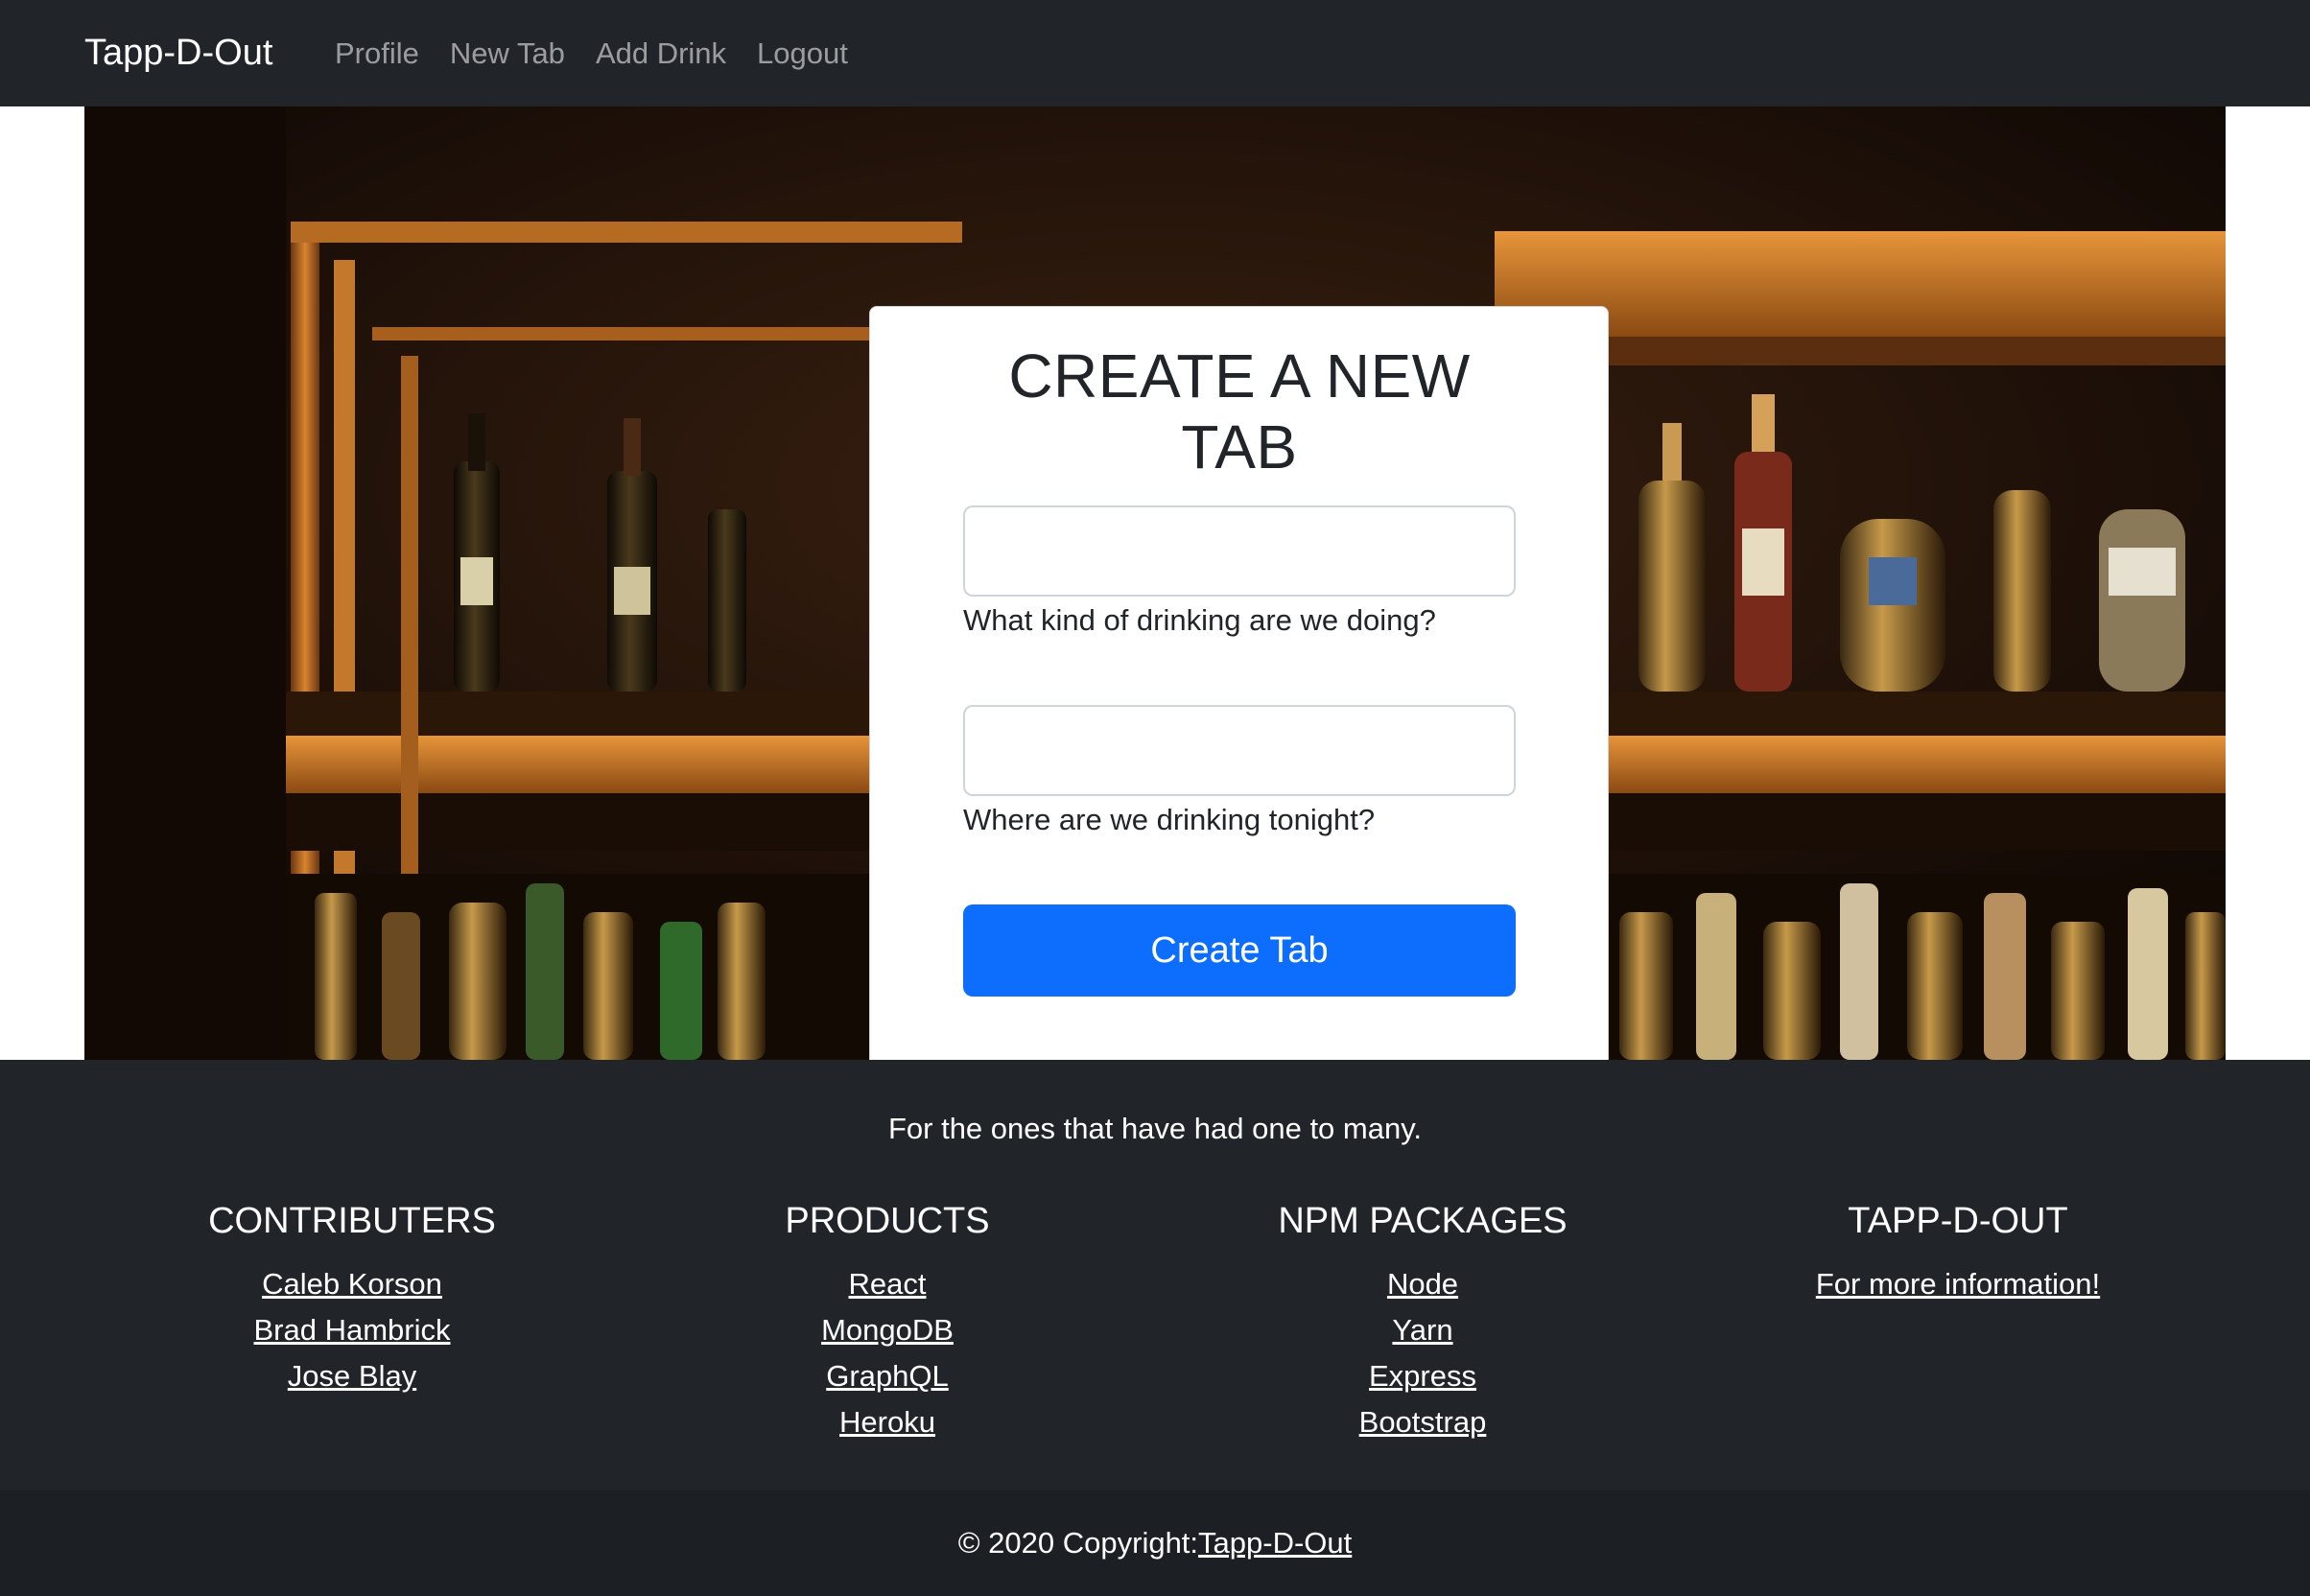 The height and width of the screenshot is (1596, 2310). What do you see at coordinates (1423, 1330) in the screenshot?
I see `footer-link-yarn: Yarn` at bounding box center [1423, 1330].